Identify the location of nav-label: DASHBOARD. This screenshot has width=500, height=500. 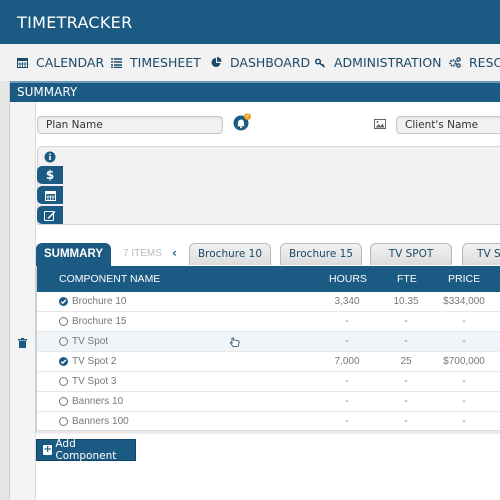
(270, 62).